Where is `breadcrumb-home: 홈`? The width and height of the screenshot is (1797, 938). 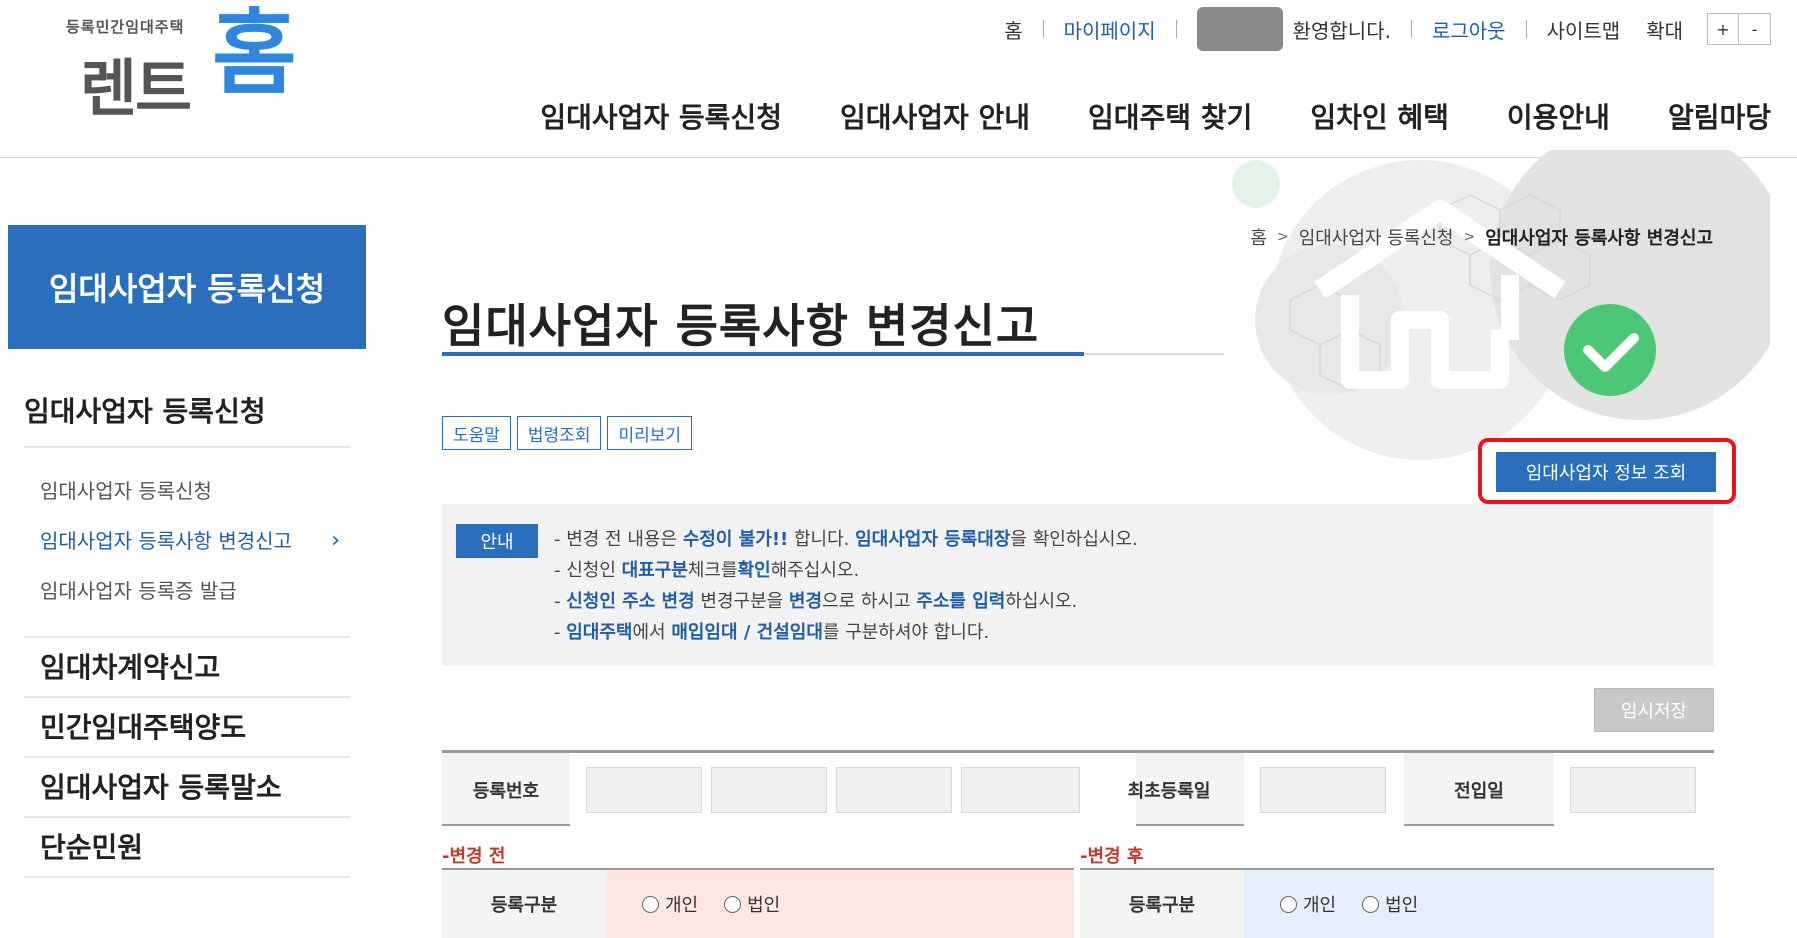 breadcrumb-home: 홈 is located at coordinates (1258, 237).